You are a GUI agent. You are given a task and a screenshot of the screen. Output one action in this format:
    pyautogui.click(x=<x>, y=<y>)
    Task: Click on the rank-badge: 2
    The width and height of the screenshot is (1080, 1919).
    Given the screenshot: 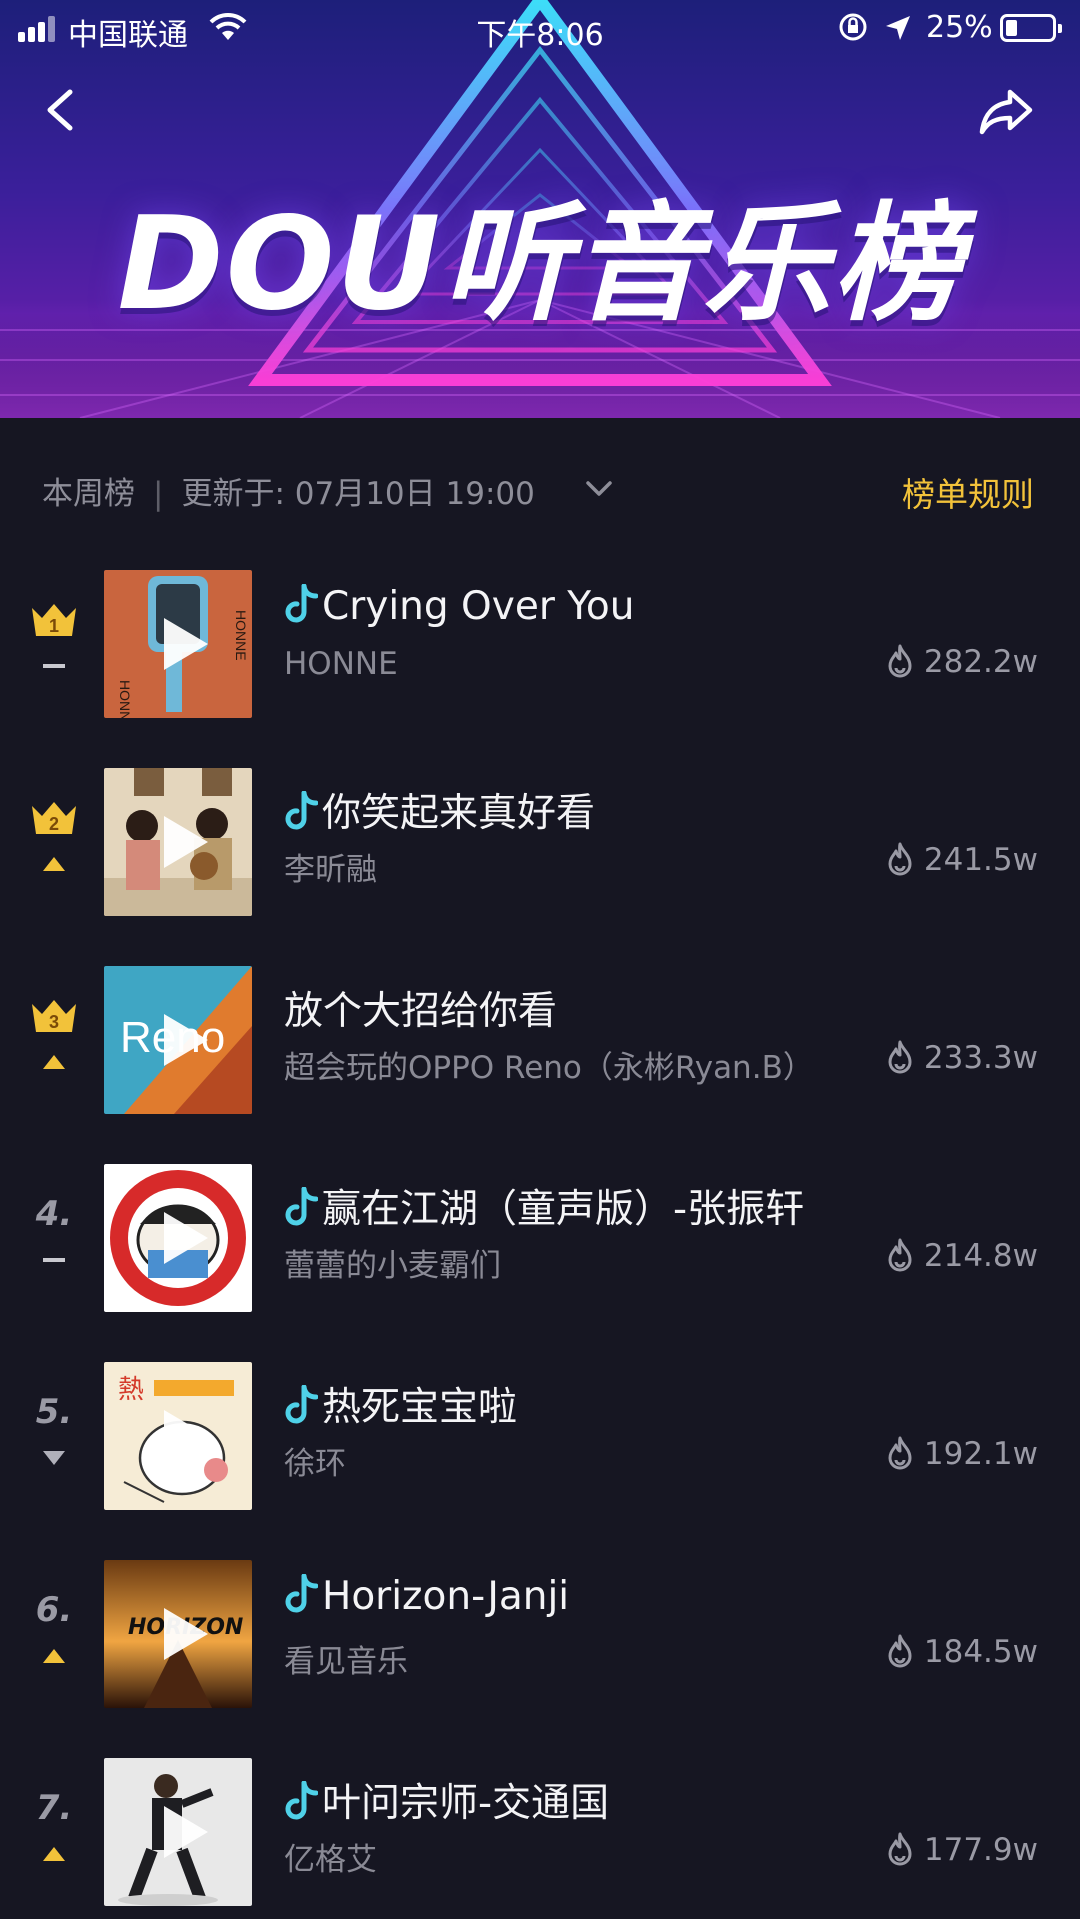 What is the action you would take?
    pyautogui.click(x=54, y=843)
    